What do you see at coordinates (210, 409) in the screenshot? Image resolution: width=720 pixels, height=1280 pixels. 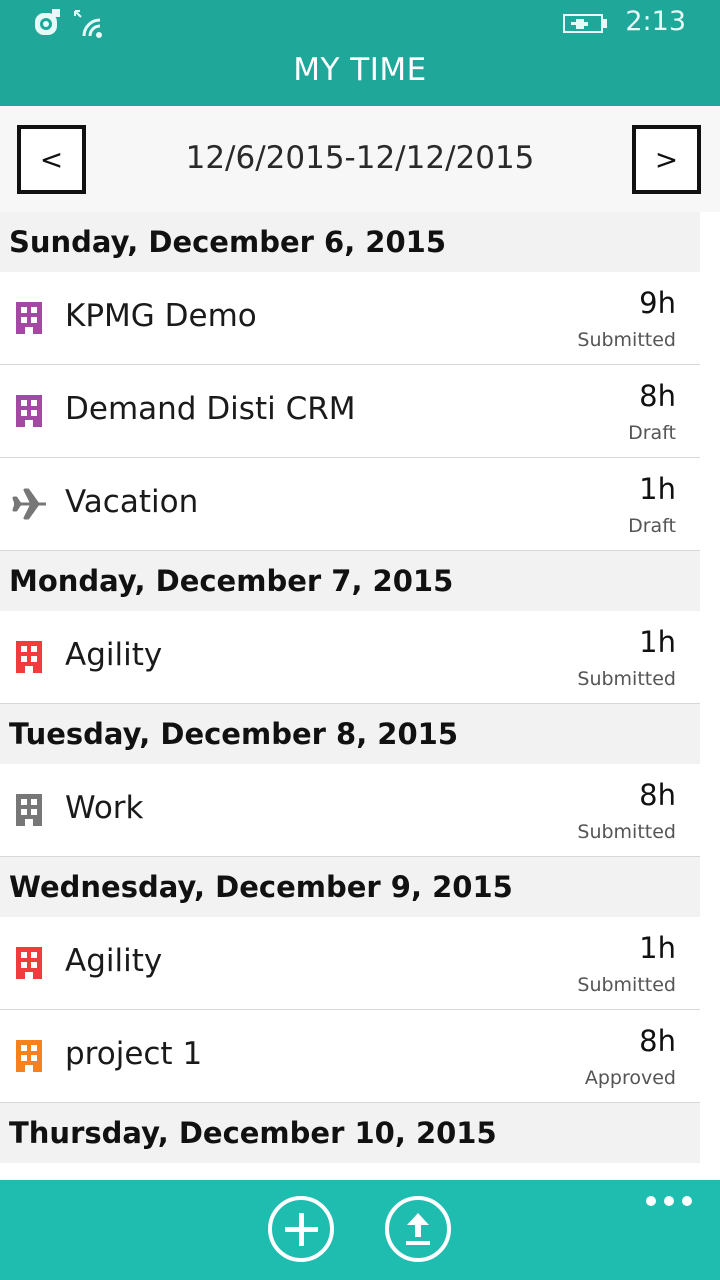 I see `entry-project-name: Demand Disti CRM` at bounding box center [210, 409].